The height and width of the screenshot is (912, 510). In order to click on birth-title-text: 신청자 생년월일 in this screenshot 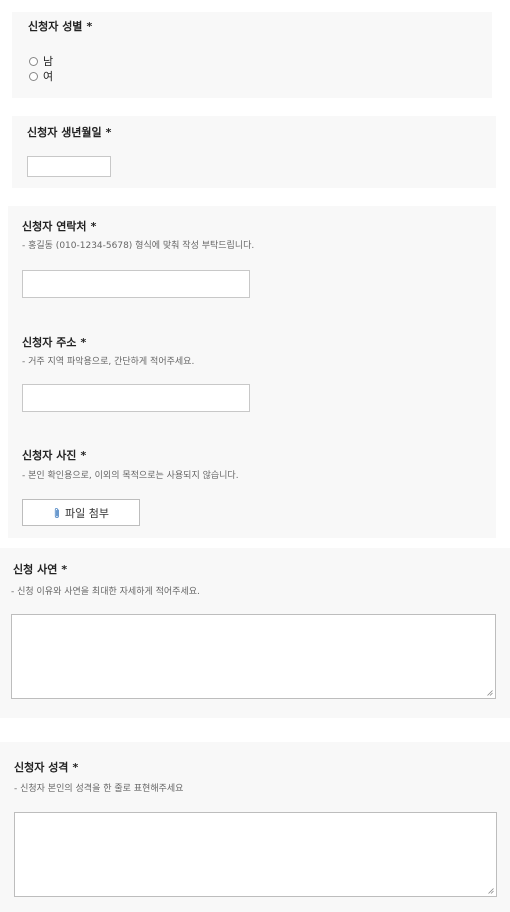, I will do `click(64, 132)`.